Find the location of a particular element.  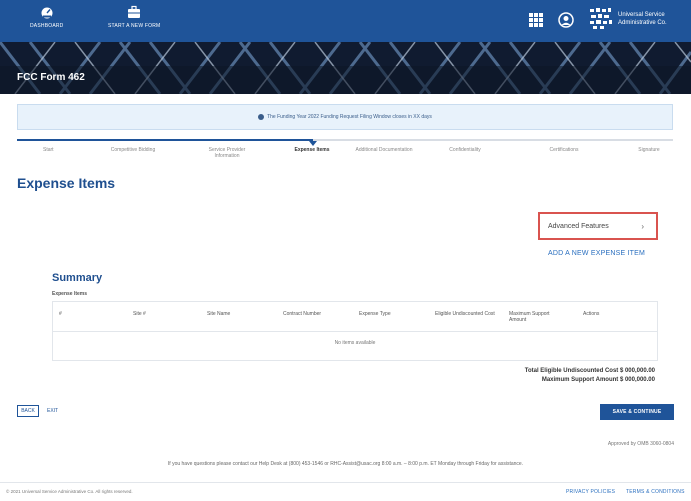

form-title: FCC Form 462 is located at coordinates (51, 77).